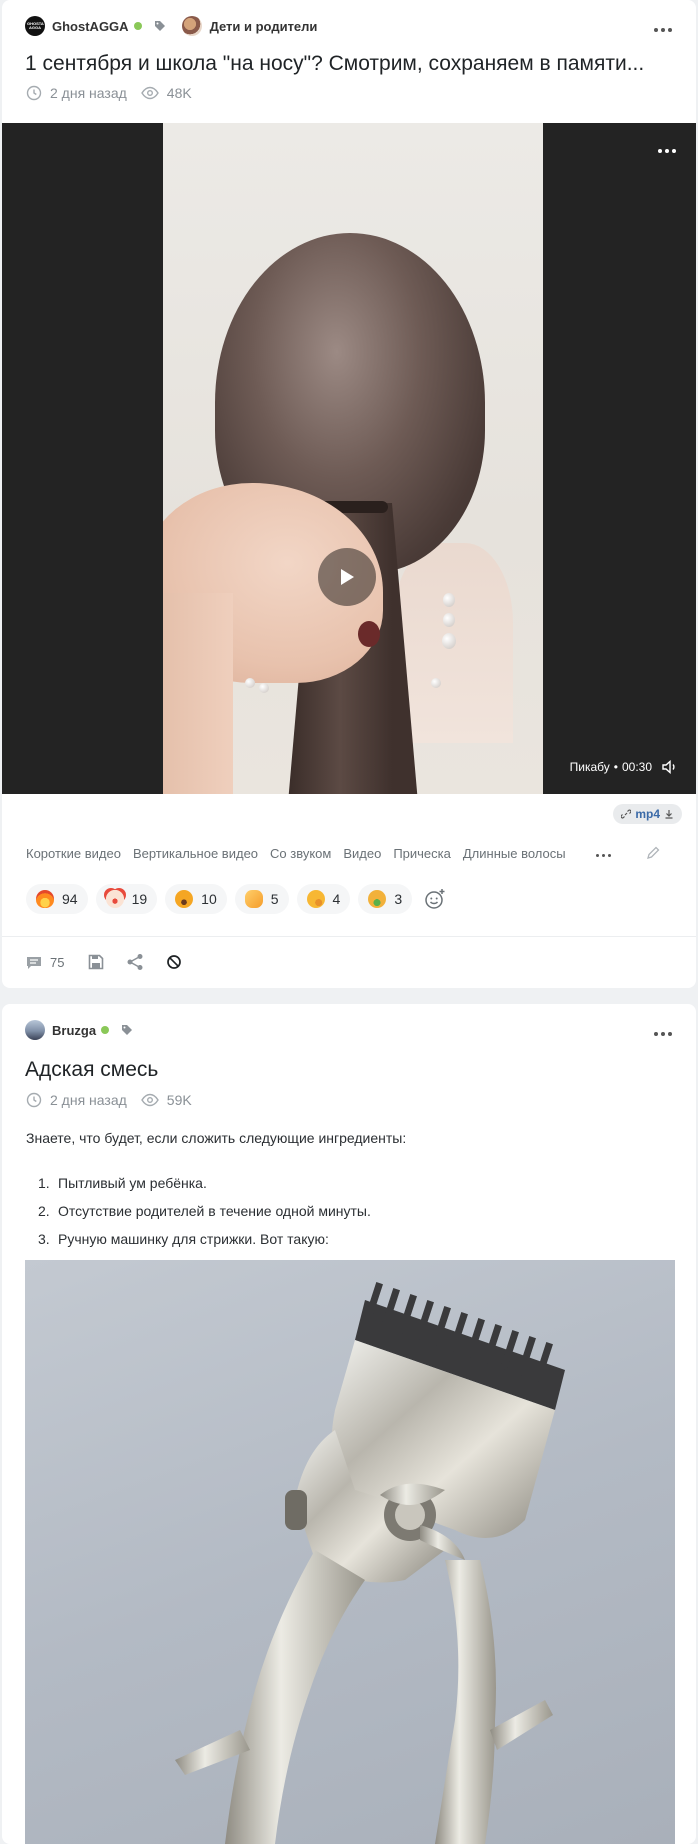 This screenshot has height=1844, width=698. I want to click on reaction-scared: 10, so click(196, 899).